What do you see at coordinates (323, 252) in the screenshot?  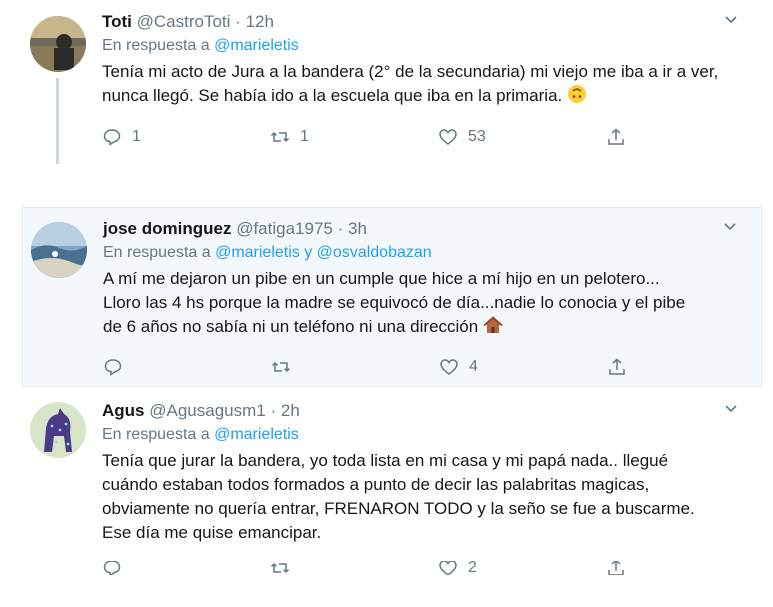 I see `mention-link: @marieletis y @osvaldobazan` at bounding box center [323, 252].